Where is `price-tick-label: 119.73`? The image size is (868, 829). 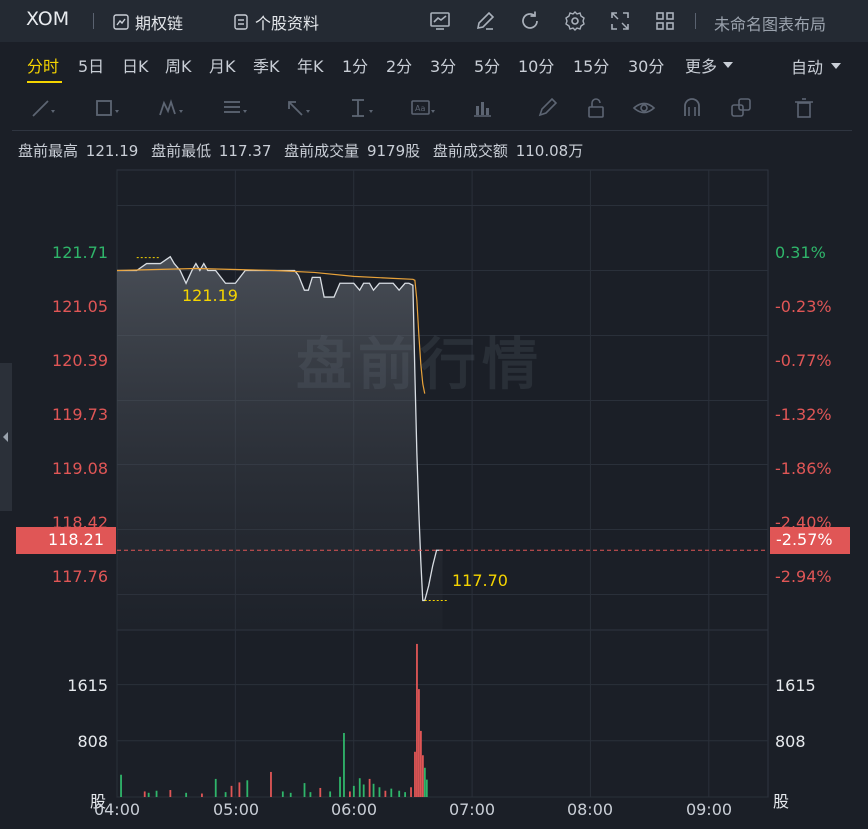 price-tick-label: 119.73 is located at coordinates (80, 414).